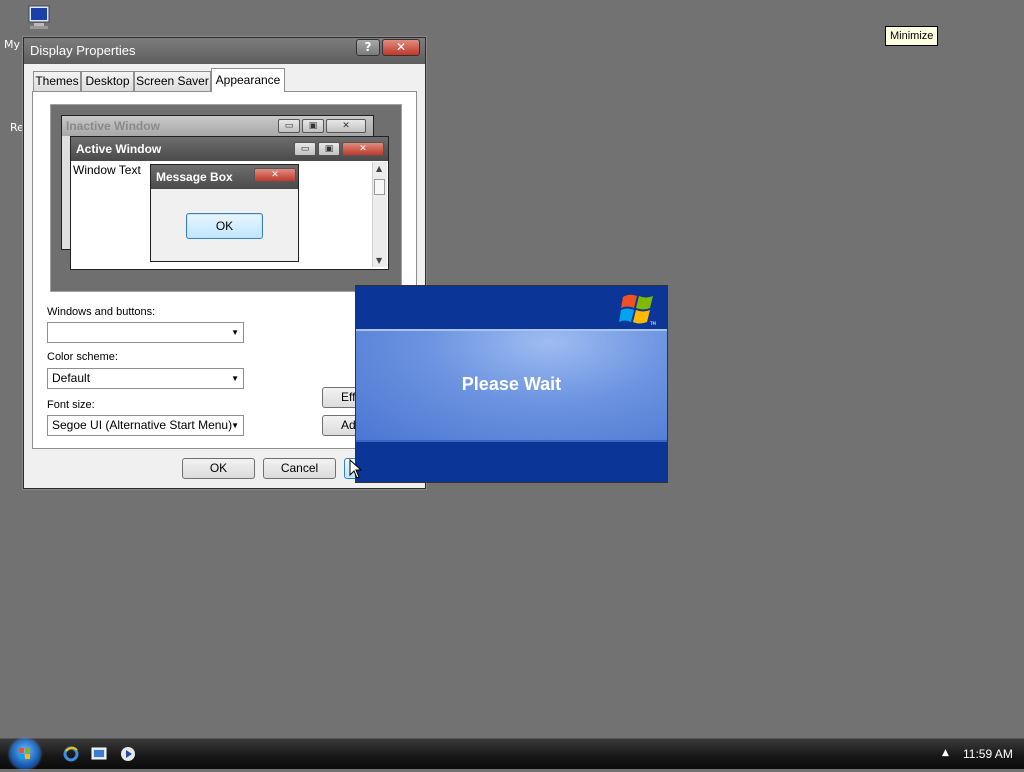 The width and height of the screenshot is (1024, 772). What do you see at coordinates (356, 469) in the screenshot?
I see `mouse-cursor-icon` at bounding box center [356, 469].